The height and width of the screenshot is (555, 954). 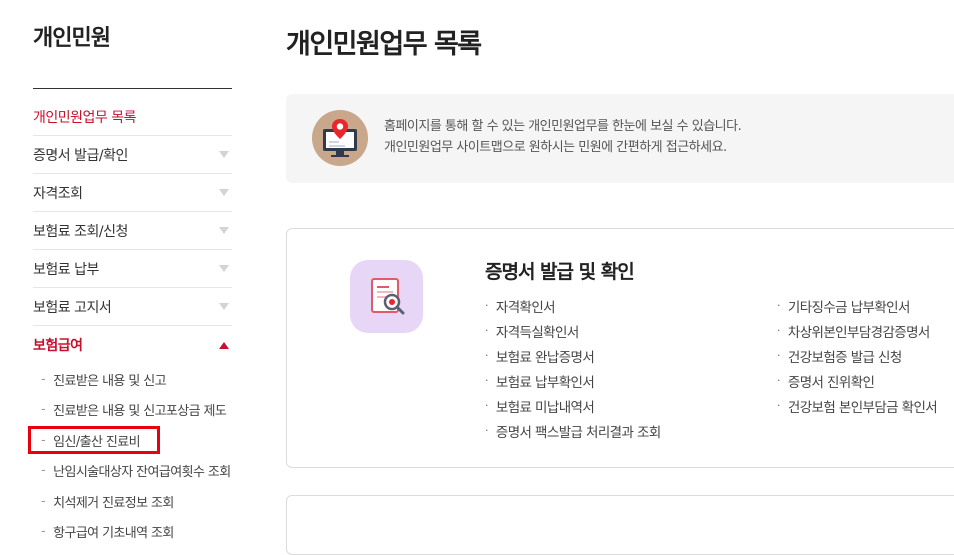 What do you see at coordinates (132, 88) in the screenshot?
I see `sidebar-divider` at bounding box center [132, 88].